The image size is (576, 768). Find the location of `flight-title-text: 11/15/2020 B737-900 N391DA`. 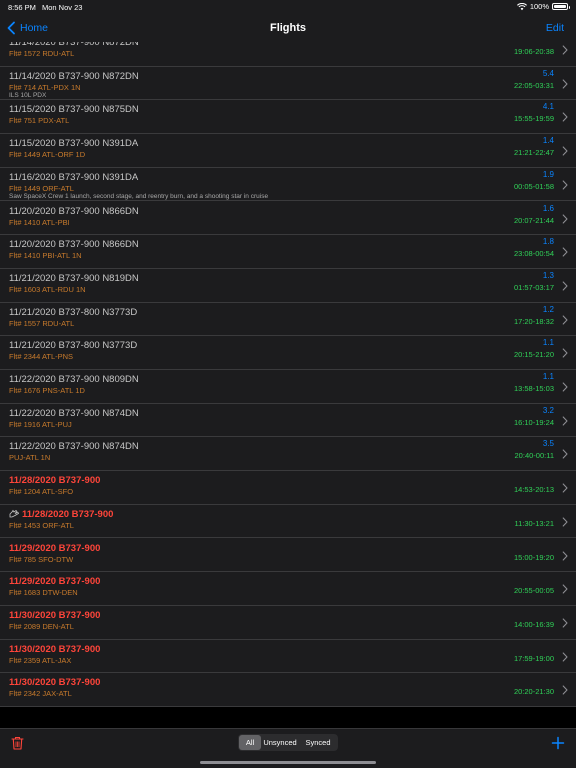

flight-title-text: 11/15/2020 B737-900 N391DA is located at coordinates (74, 144).